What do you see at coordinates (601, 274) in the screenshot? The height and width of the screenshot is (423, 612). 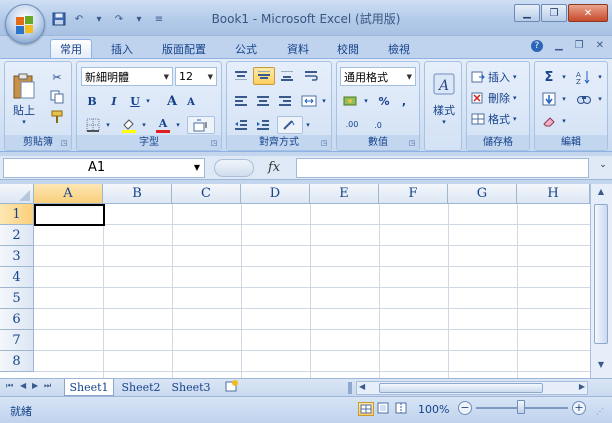 I see `vertical-scroll-thumb` at bounding box center [601, 274].